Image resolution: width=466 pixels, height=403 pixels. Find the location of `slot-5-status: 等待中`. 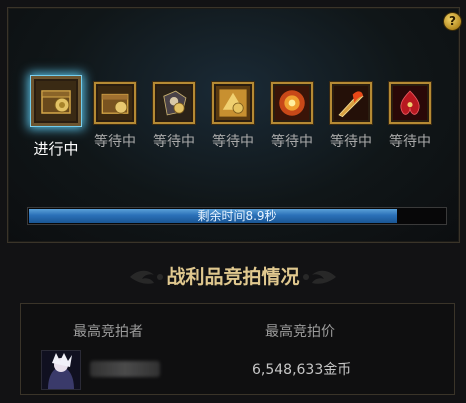

slot-5-status: 等待中 is located at coordinates (292, 142).